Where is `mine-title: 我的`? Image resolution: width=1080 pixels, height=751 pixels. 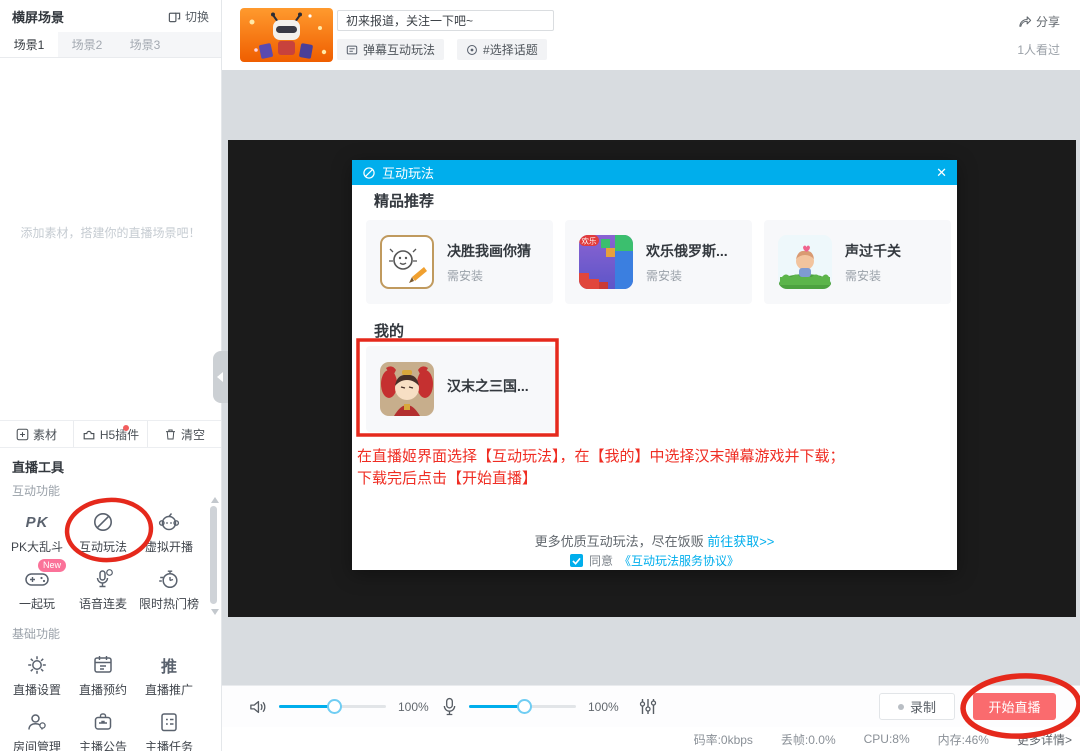 mine-title: 我的 is located at coordinates (389, 331).